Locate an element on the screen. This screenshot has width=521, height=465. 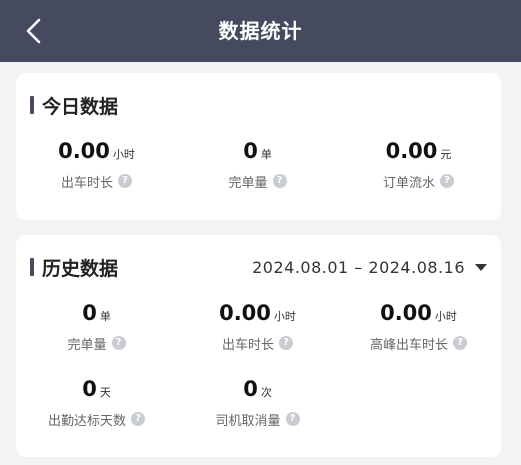
date-range-selector: 2024.08.01 – 2024.08.16 is located at coordinates (369, 267).